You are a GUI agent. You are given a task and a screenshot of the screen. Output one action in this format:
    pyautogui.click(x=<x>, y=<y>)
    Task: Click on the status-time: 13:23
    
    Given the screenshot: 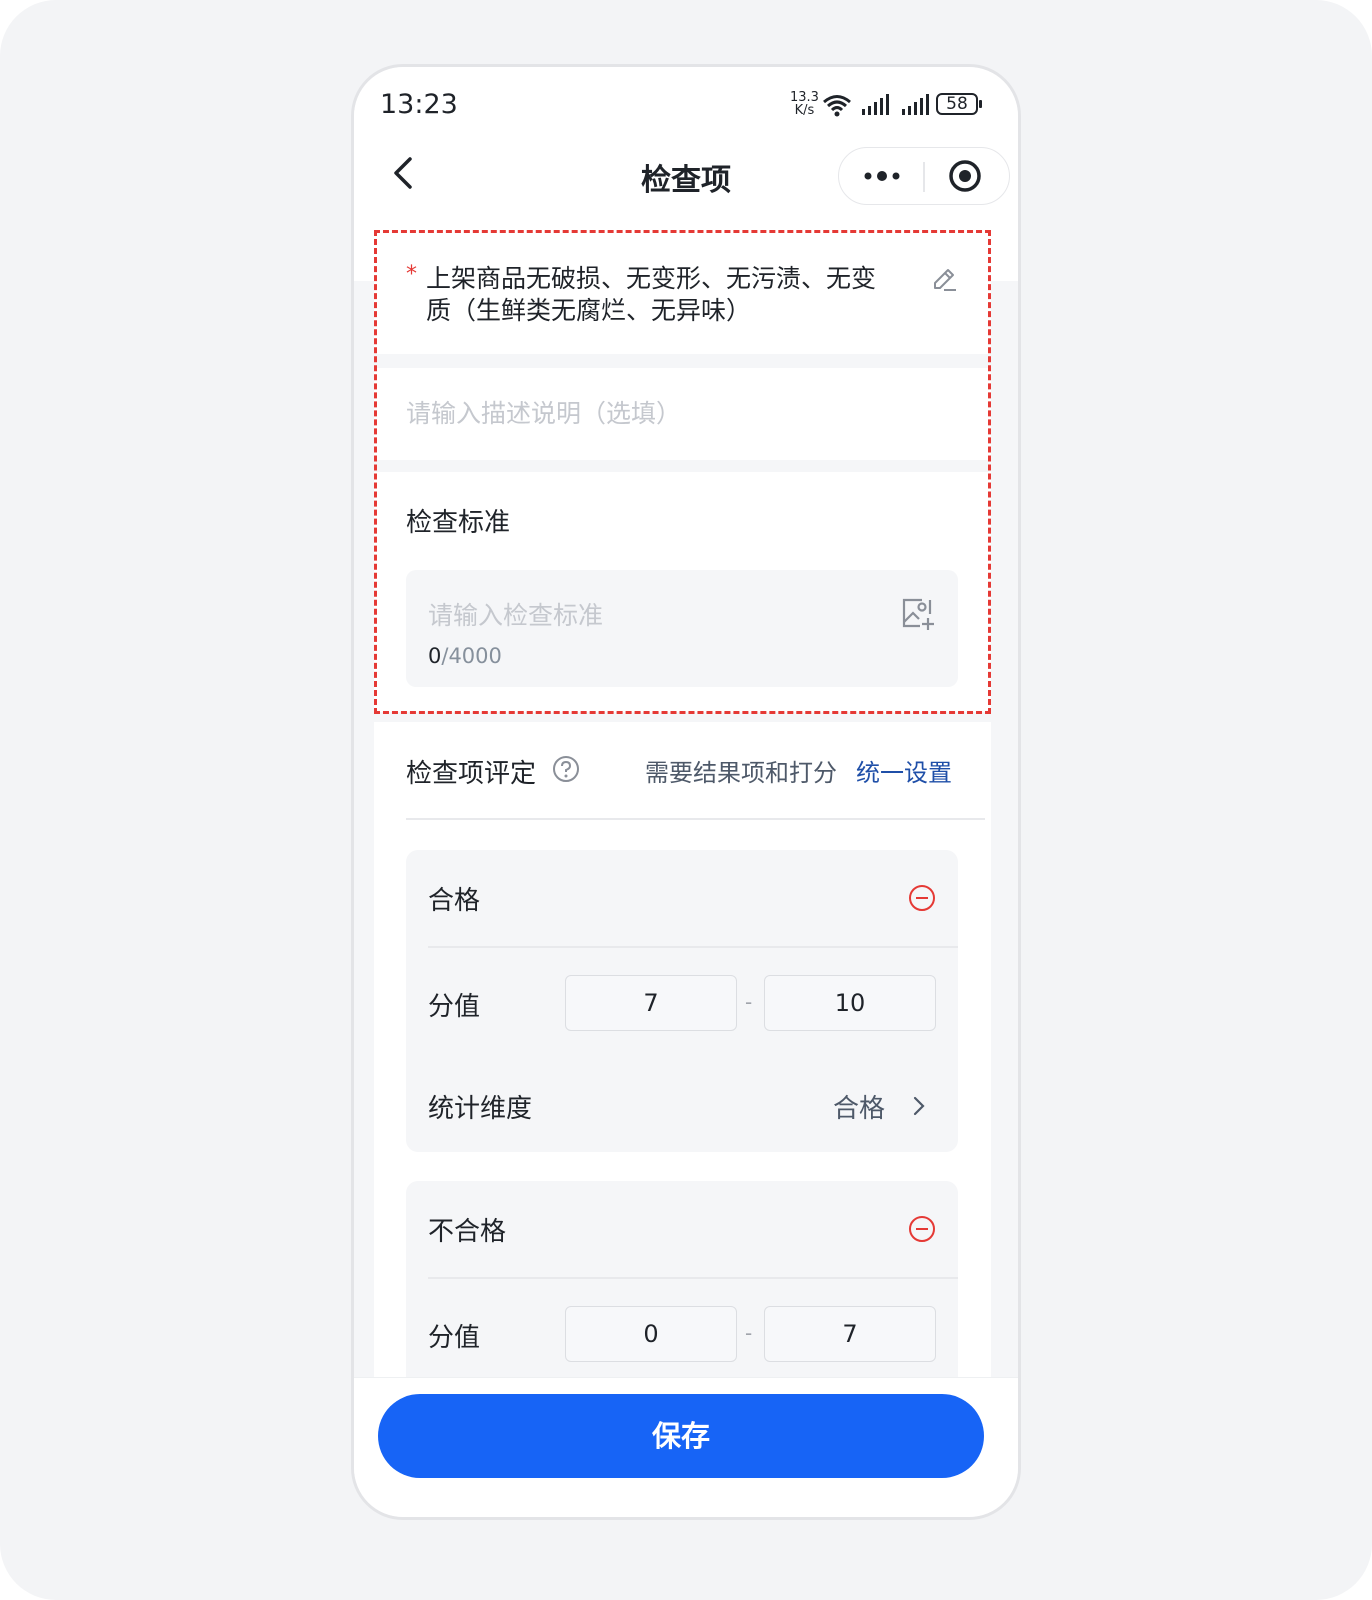 What is the action you would take?
    pyautogui.click(x=419, y=104)
    